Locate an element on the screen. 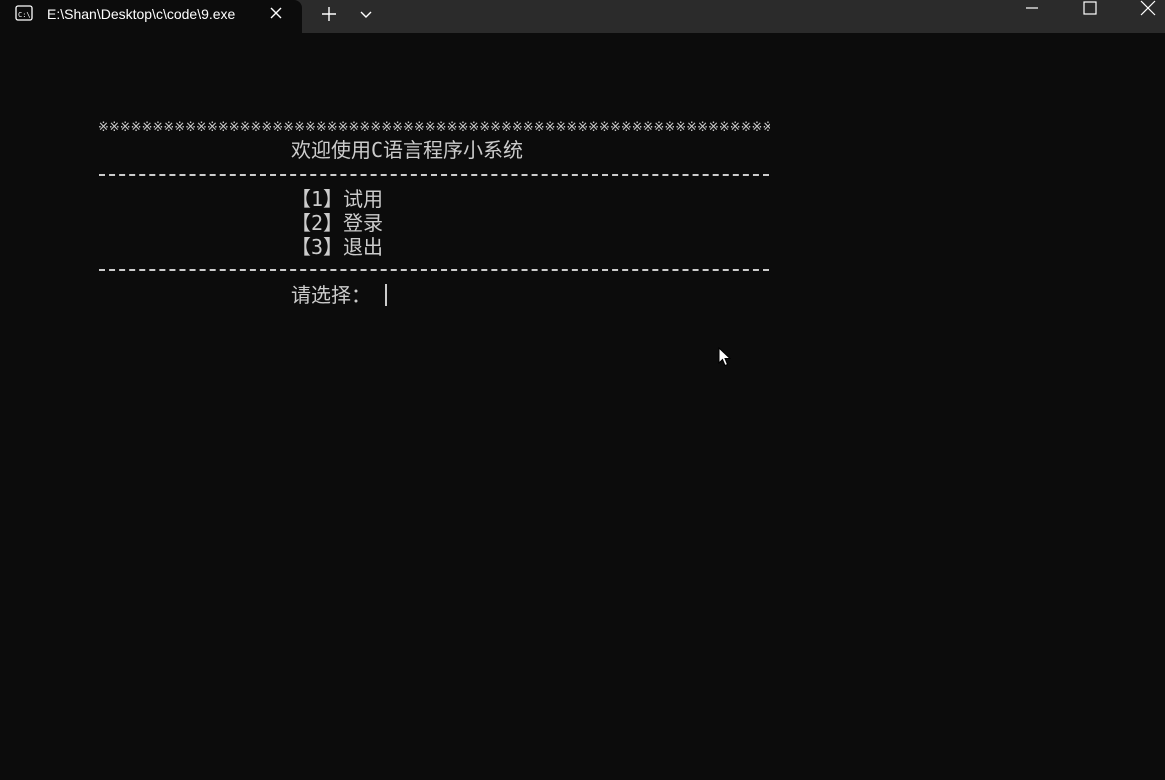  terminal-tab: C:\ E:\Shan\Desktop\c\code\9.exe is located at coordinates (151, 16).